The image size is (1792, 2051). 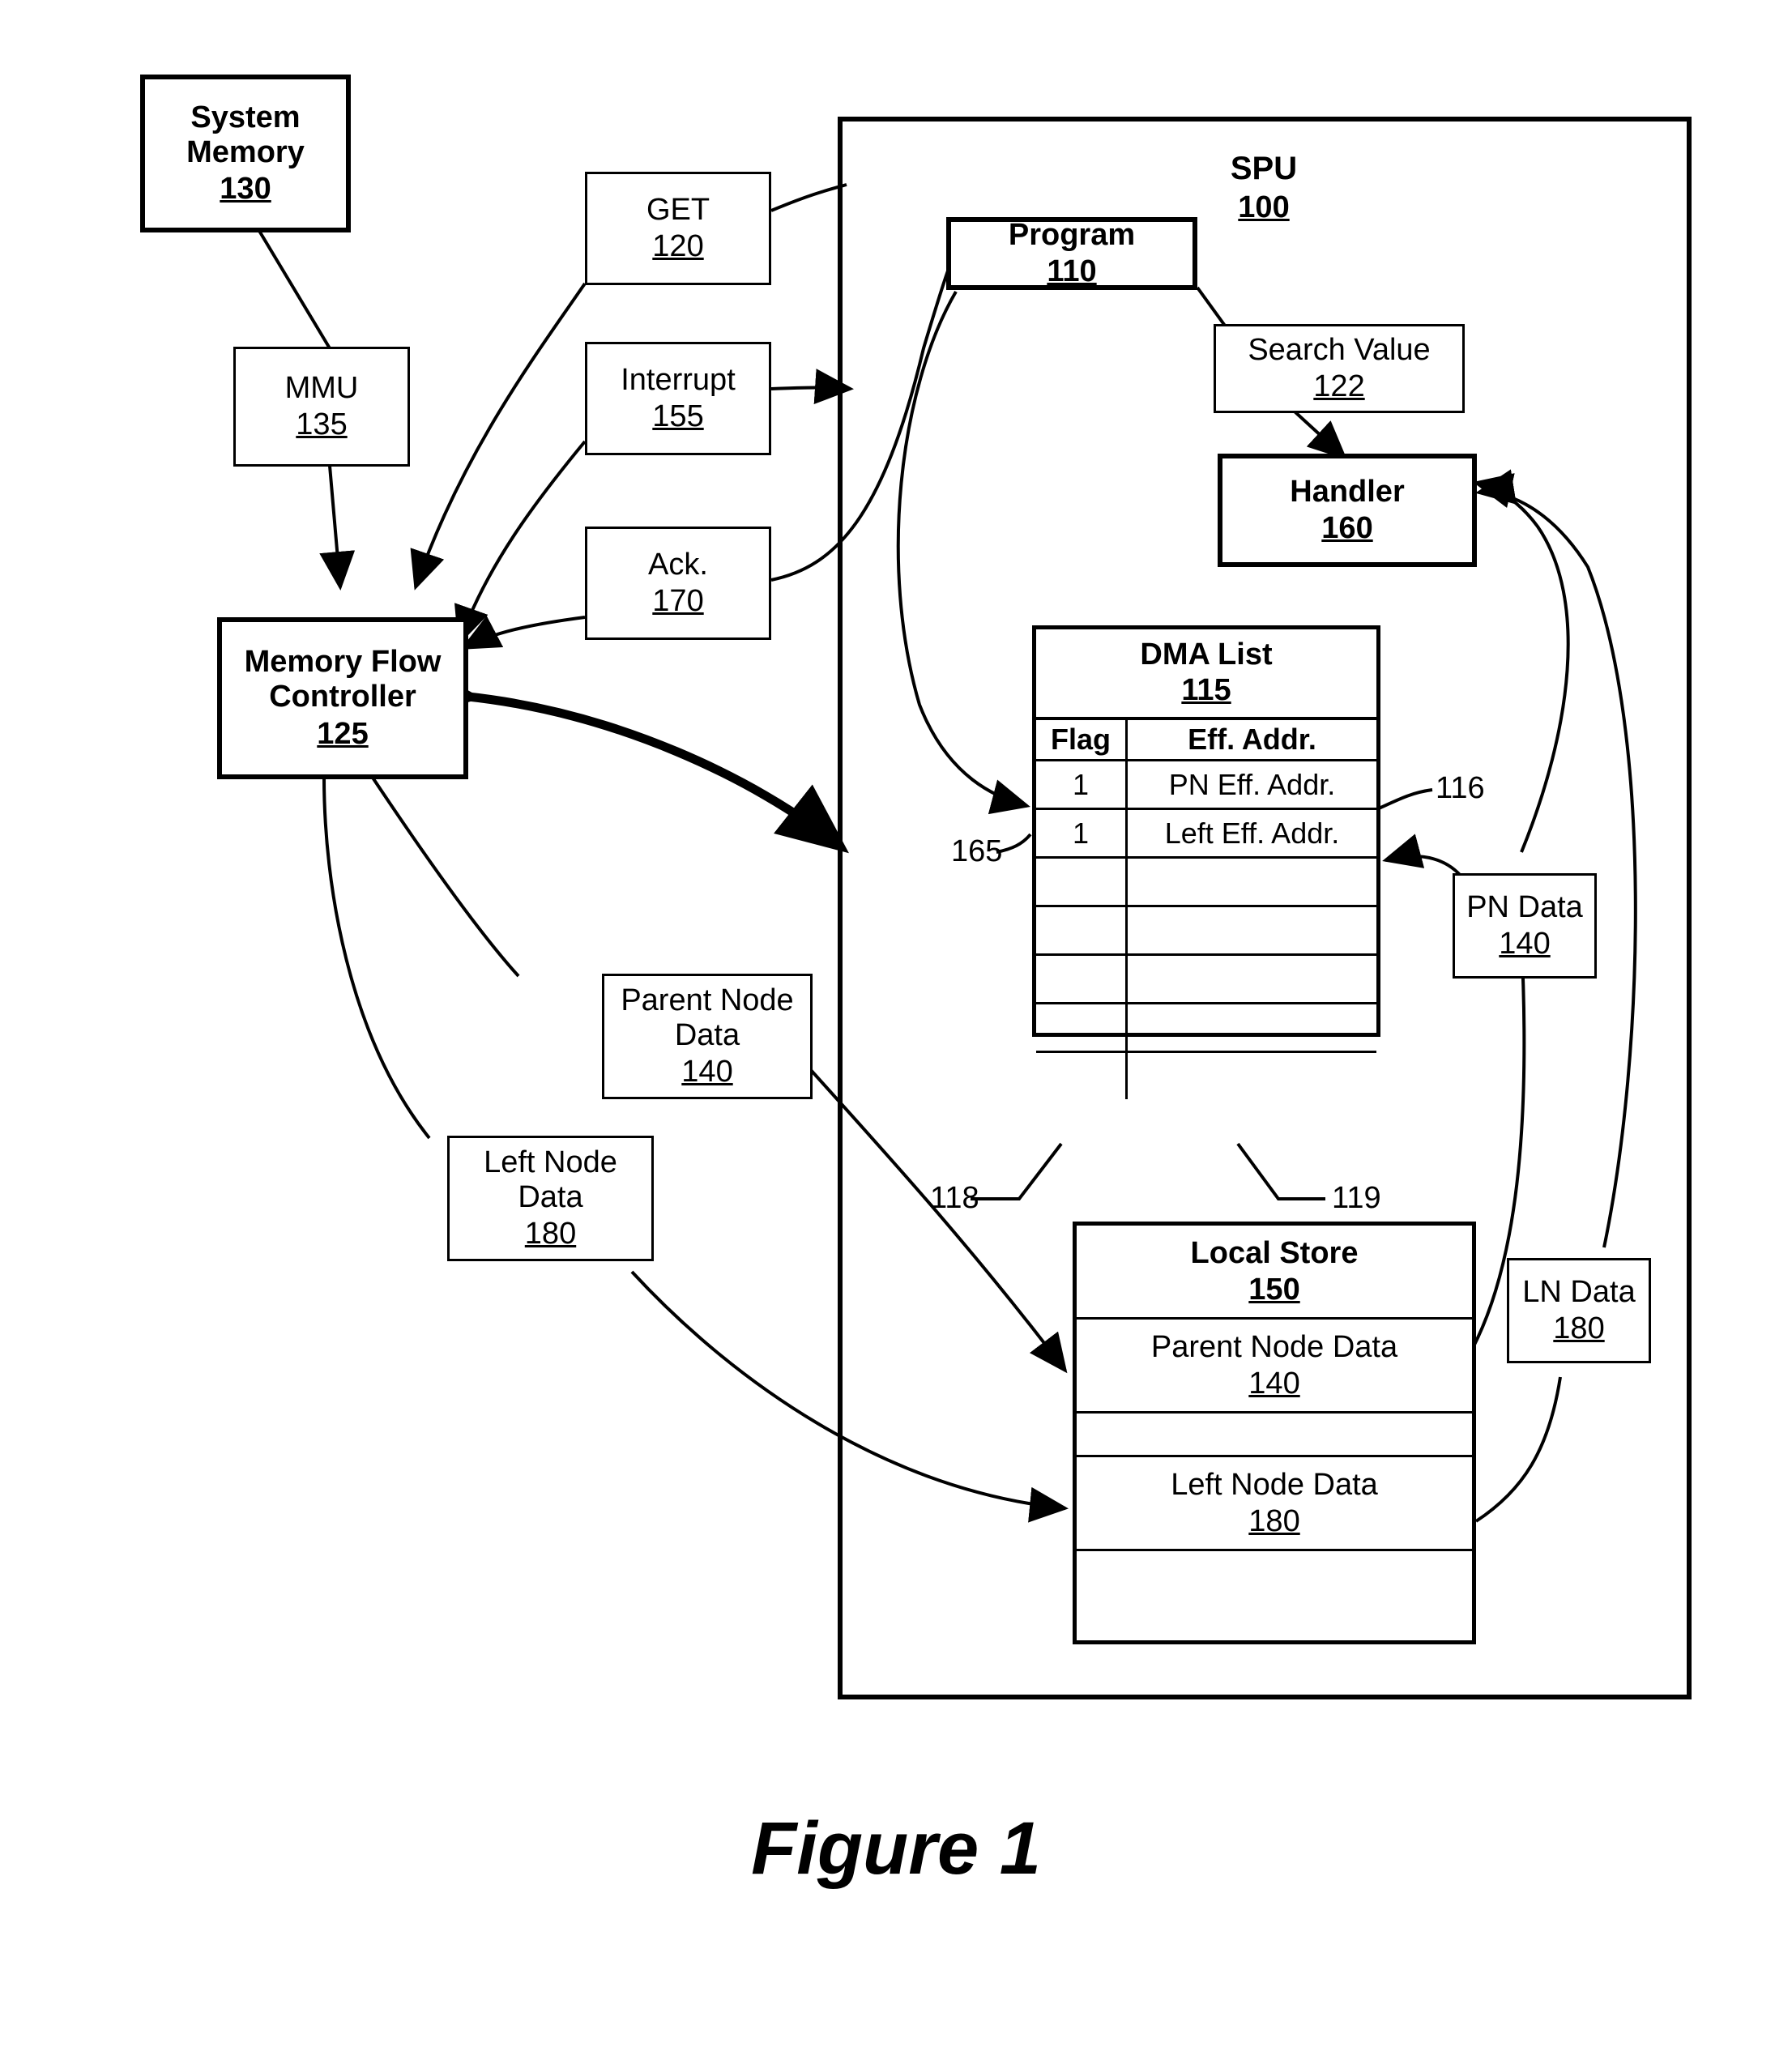 I want to click on wire-mfc-to-parentnodedata, so click(x=445, y=877).